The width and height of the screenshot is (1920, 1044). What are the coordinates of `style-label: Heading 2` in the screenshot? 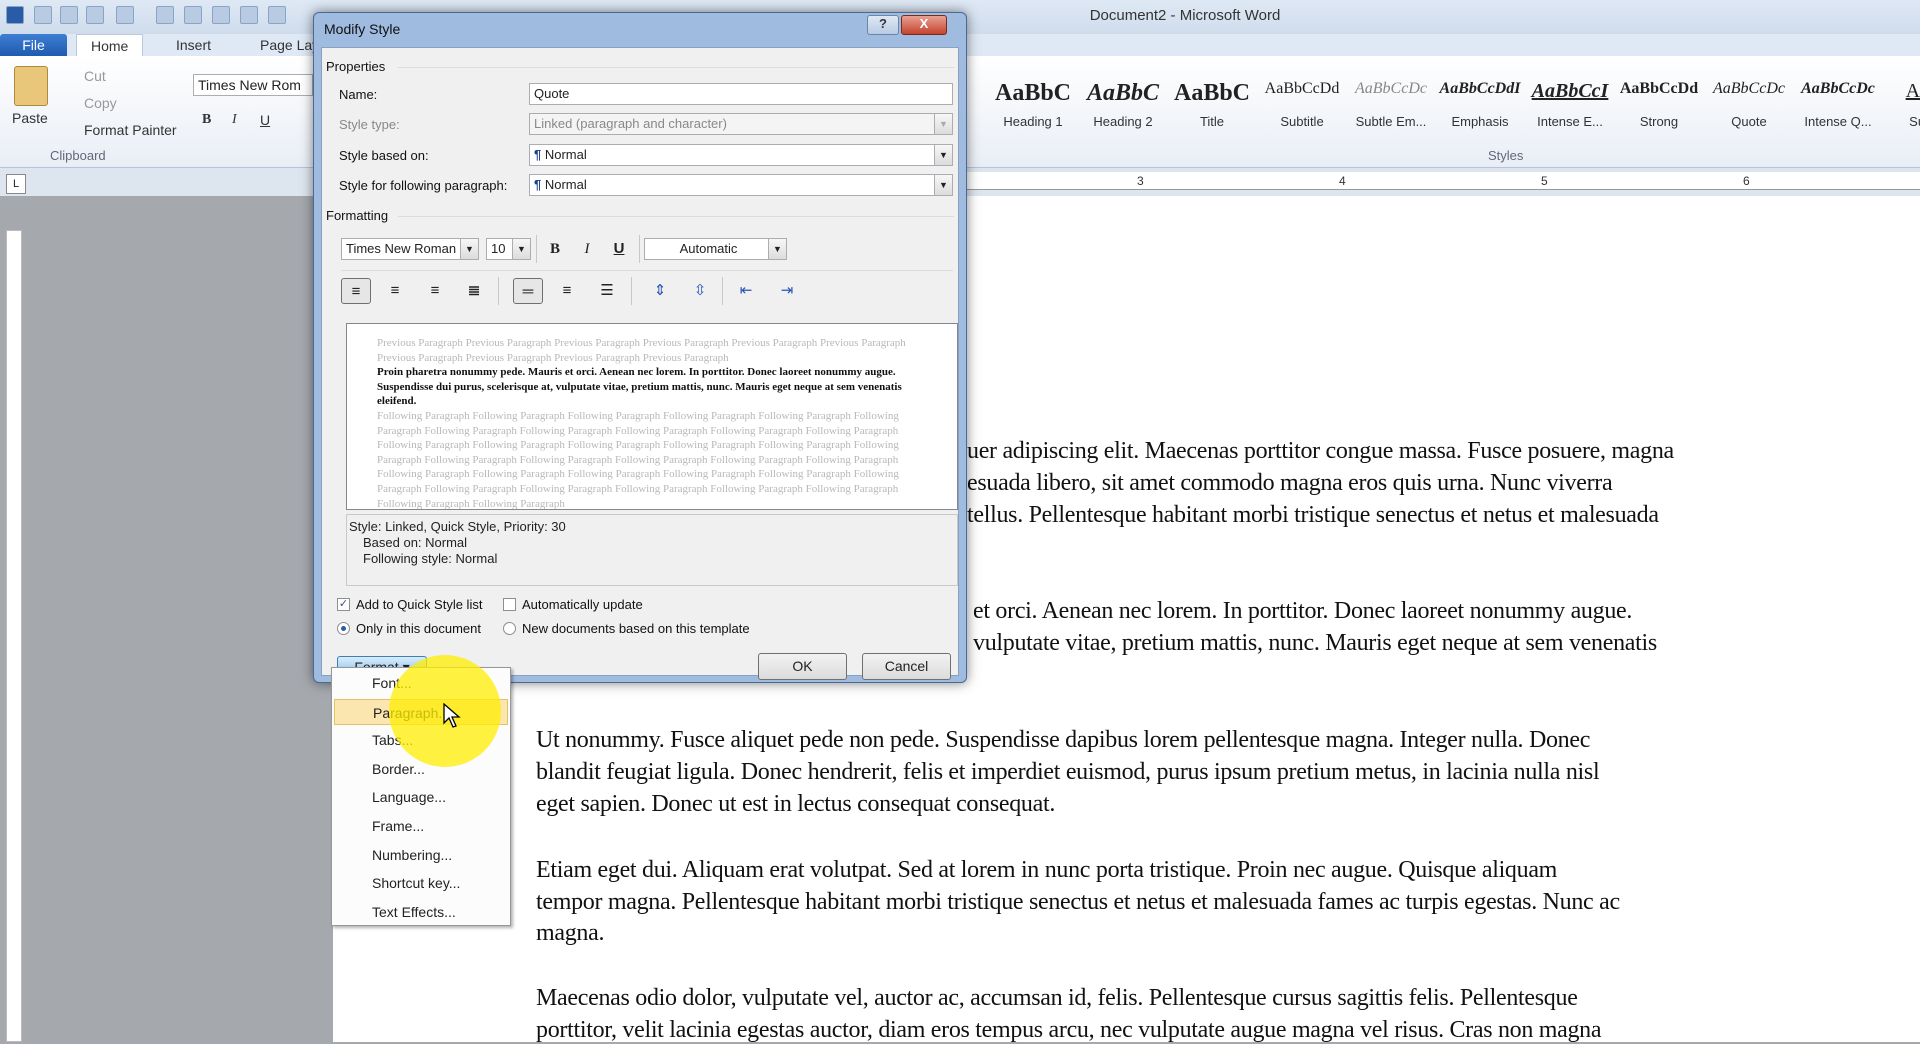 It's located at (1123, 121).